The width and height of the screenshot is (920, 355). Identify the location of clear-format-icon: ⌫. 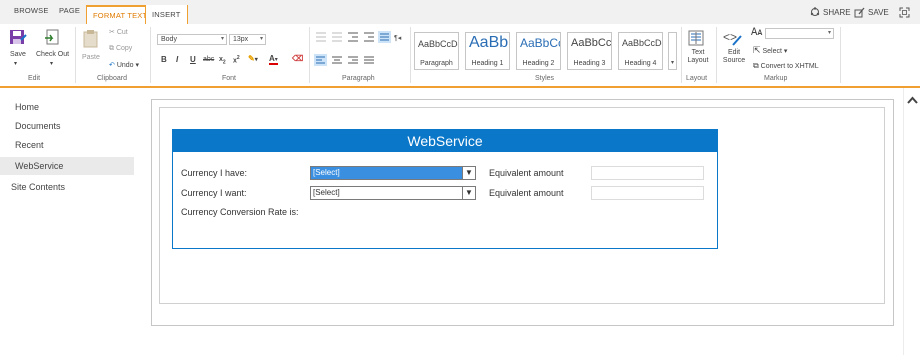
(297, 58).